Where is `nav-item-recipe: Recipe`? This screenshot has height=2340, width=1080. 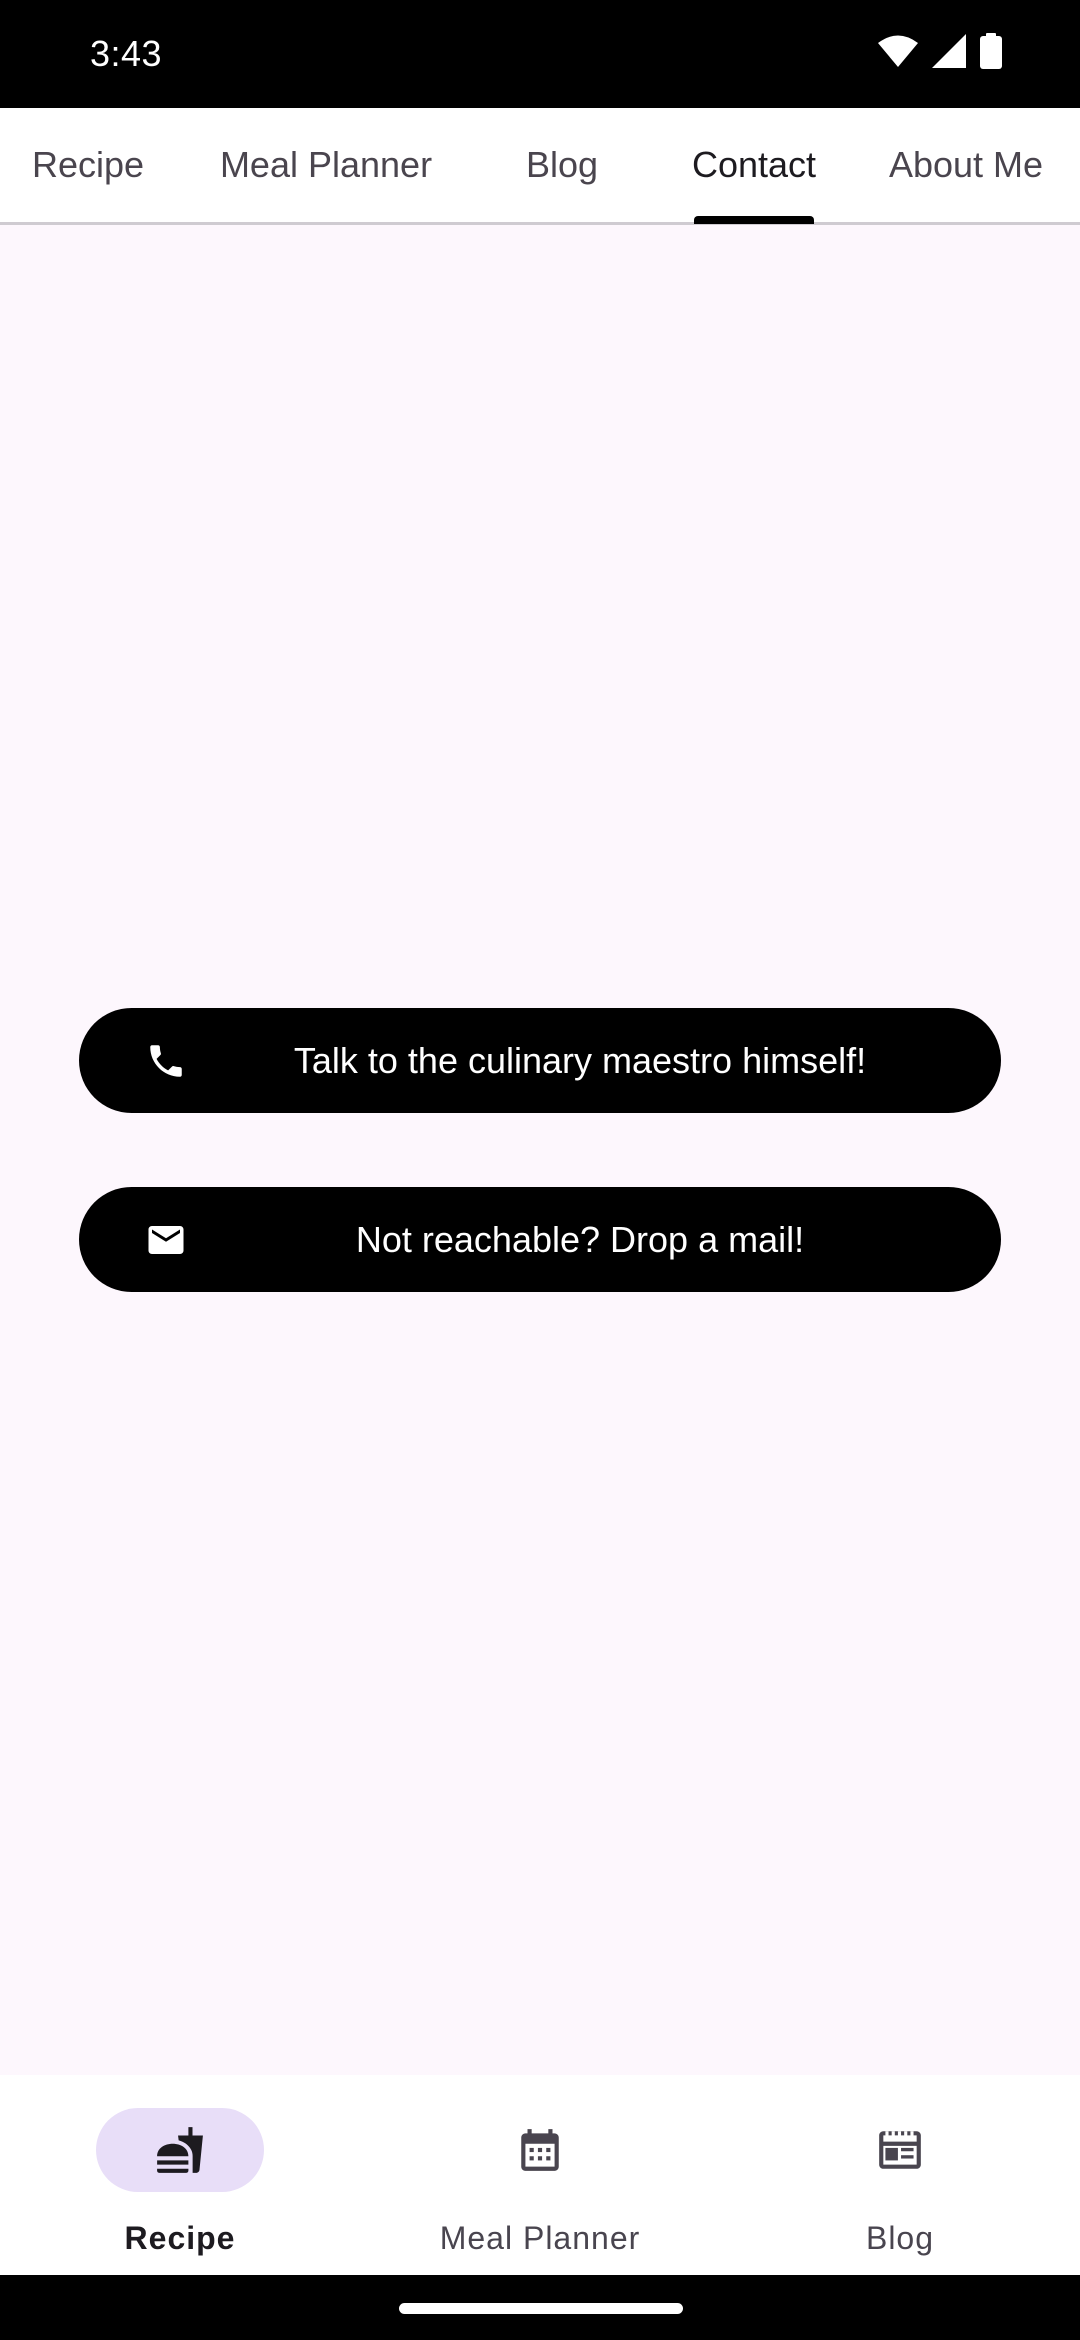
nav-item-recipe: Recipe is located at coordinates (180, 2175).